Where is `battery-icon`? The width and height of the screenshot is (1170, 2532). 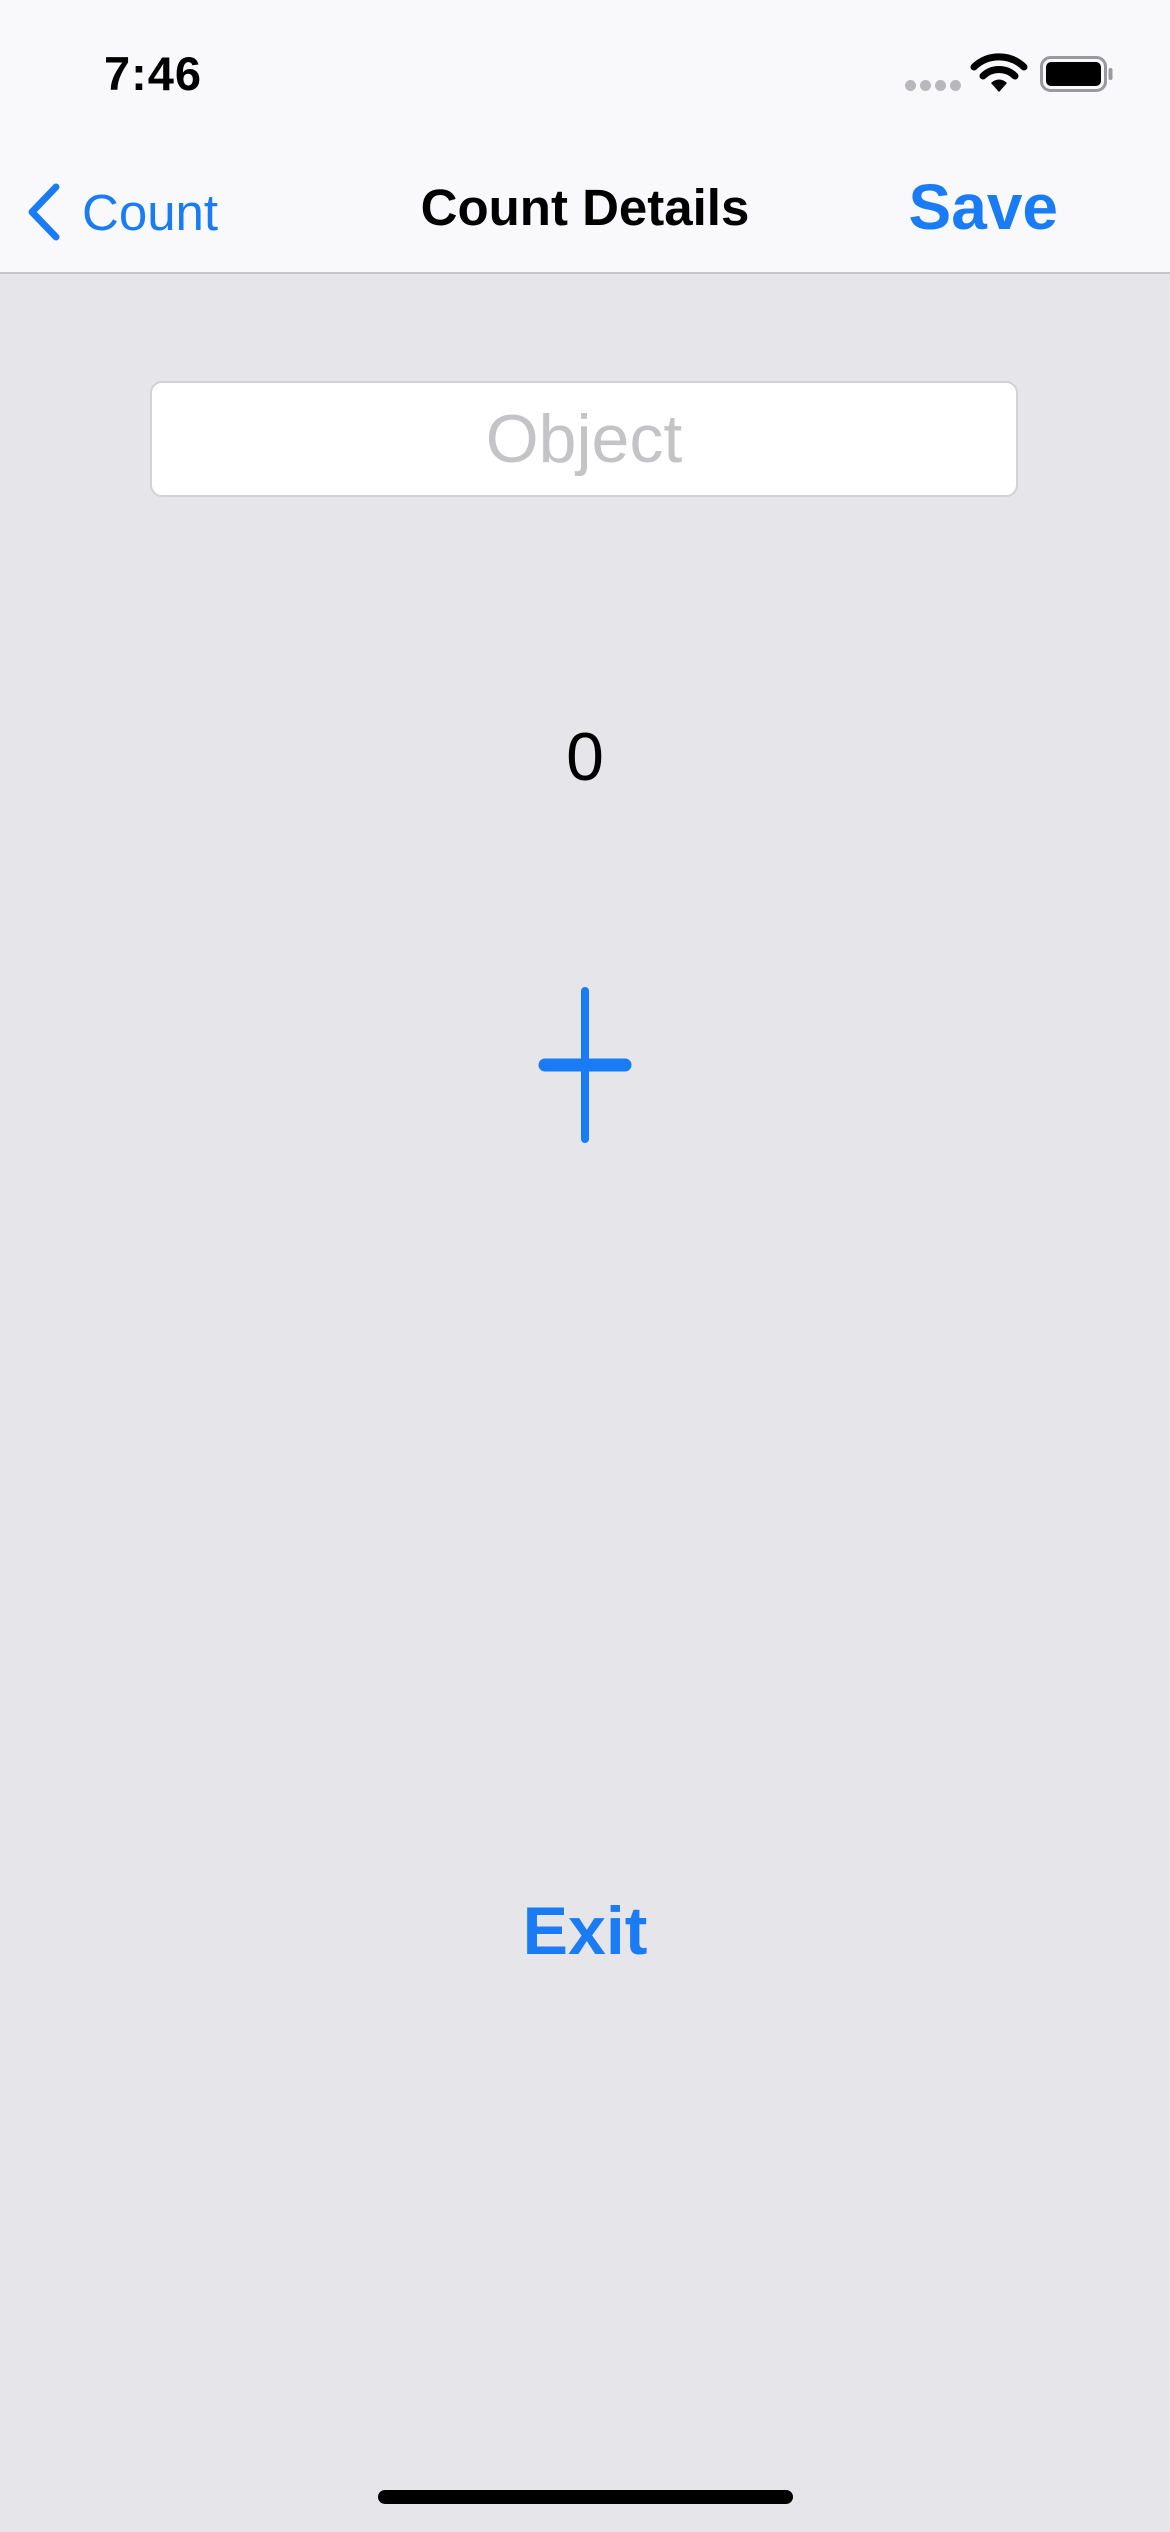
battery-icon is located at coordinates (1076, 74).